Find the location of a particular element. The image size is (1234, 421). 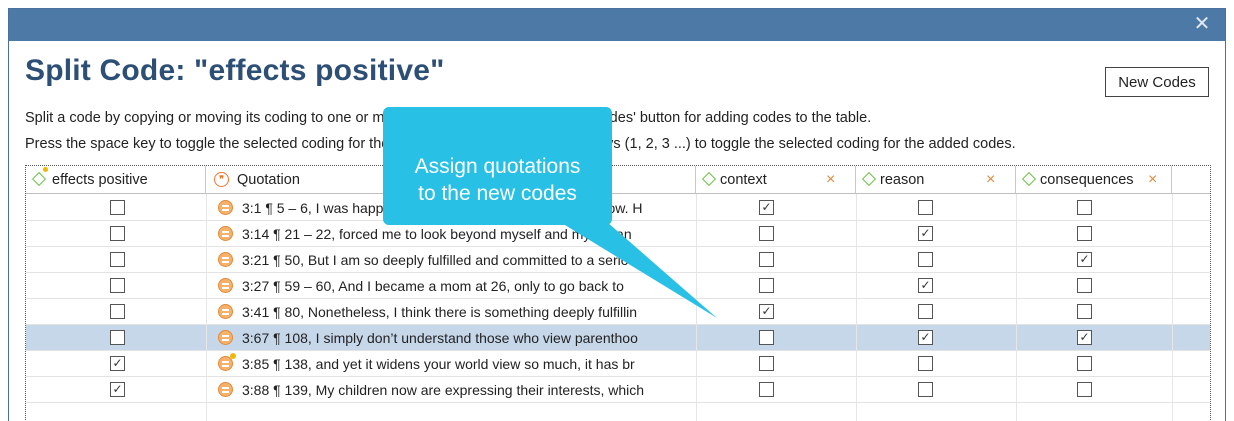

column-header-label: effects positive is located at coordinates (100, 180).